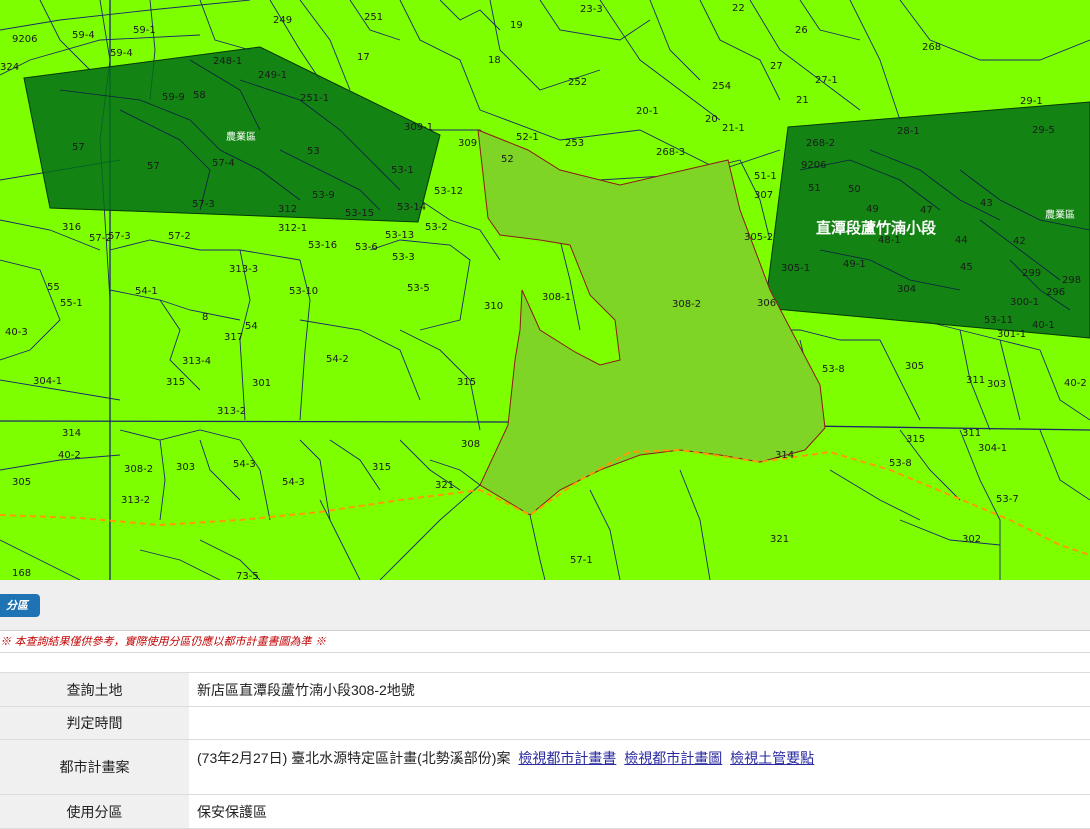  I want to click on parcel-number-label: 305-2, so click(758, 237).